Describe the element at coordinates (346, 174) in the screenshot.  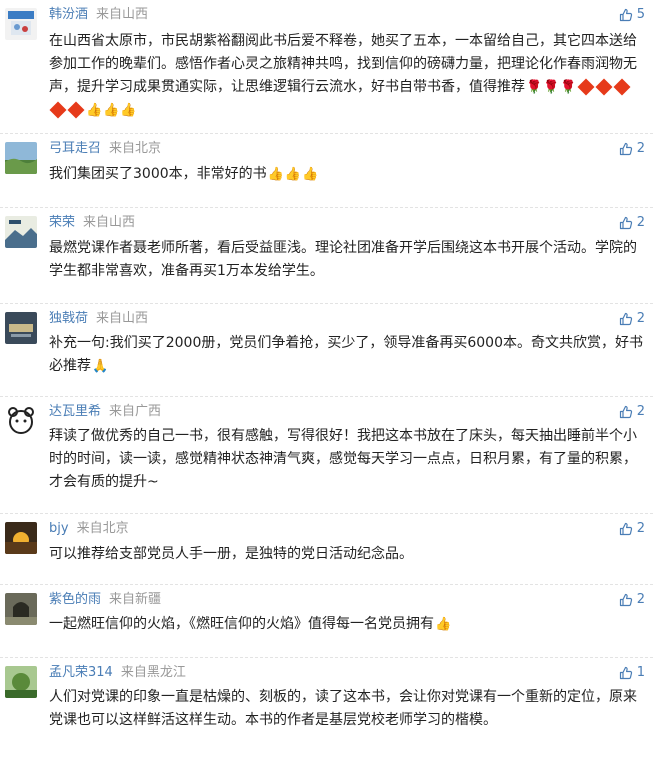
I see `comment-text: 我们集团买了3000本，非常好的书👍👍👍` at that location.